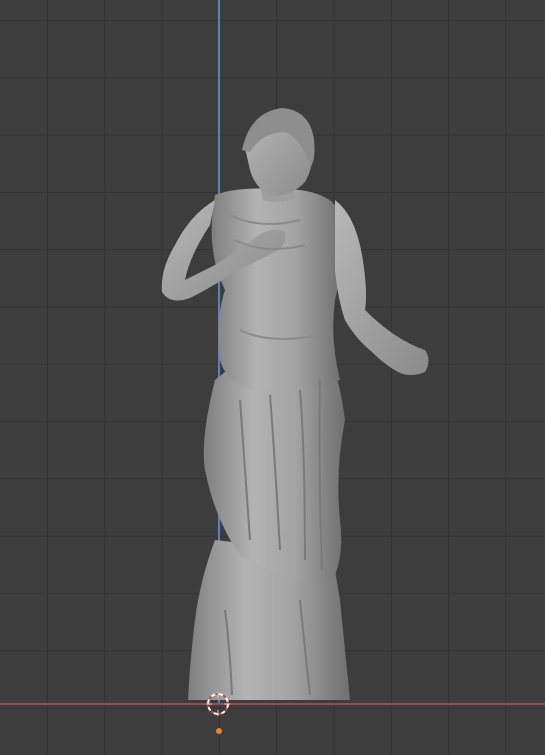  Describe the element at coordinates (272, 704) in the screenshot. I see `x-axis-line` at that location.